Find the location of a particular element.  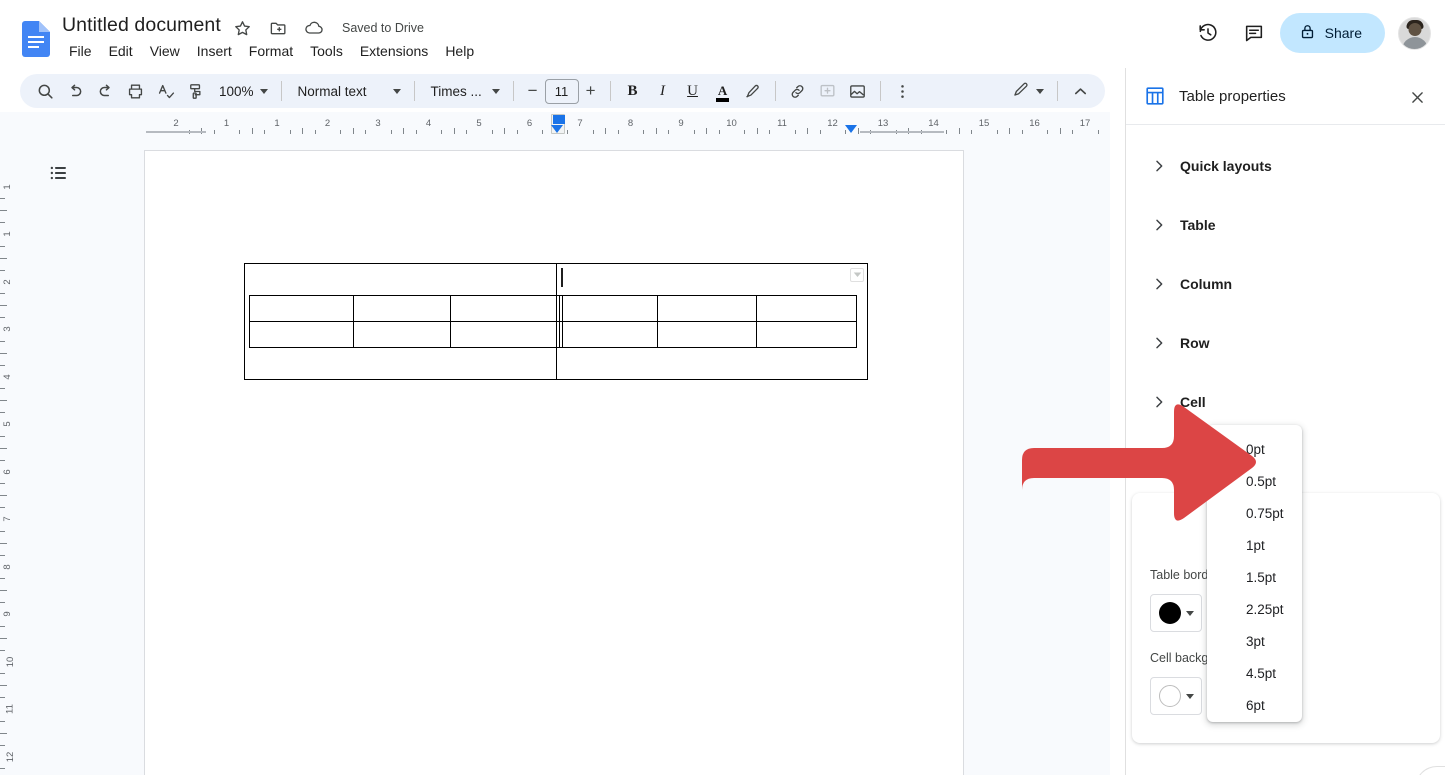

document-table is located at coordinates (556, 321).